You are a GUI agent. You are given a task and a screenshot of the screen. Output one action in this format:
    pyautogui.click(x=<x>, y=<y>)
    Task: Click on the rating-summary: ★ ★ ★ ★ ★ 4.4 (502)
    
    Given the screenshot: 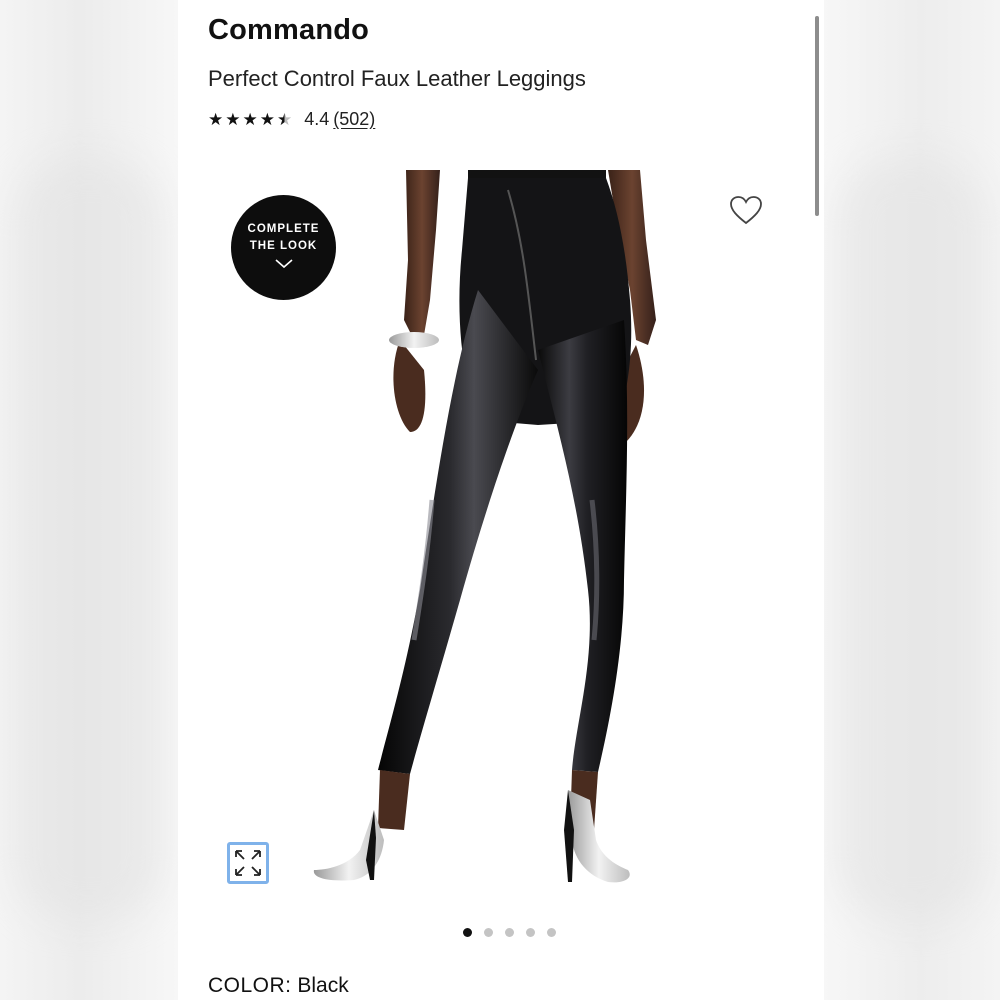 What is the action you would take?
    pyautogui.click(x=291, y=119)
    